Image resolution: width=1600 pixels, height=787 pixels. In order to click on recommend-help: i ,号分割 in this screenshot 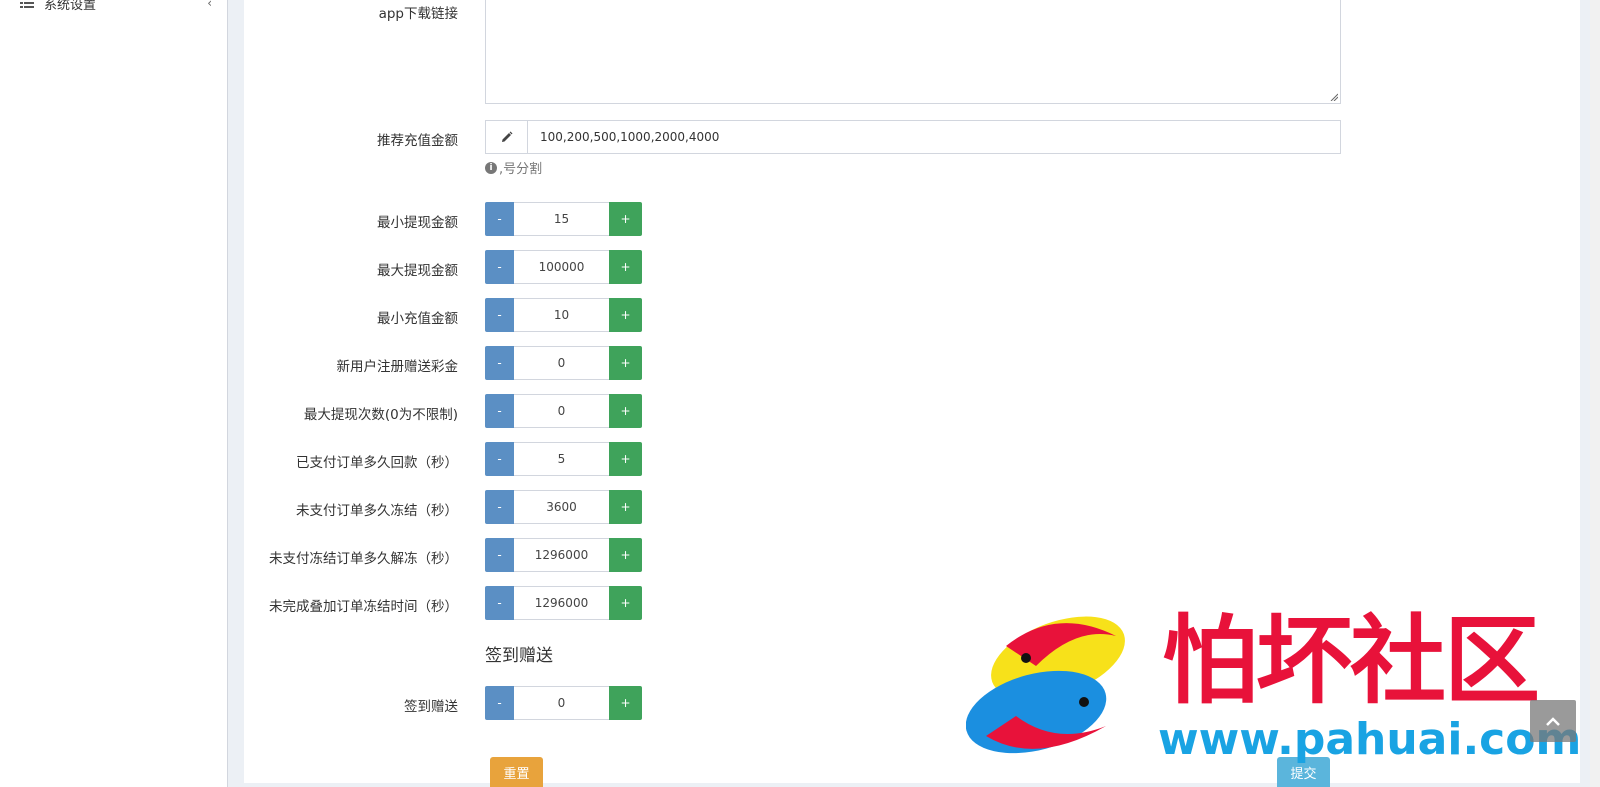, I will do `click(513, 167)`.